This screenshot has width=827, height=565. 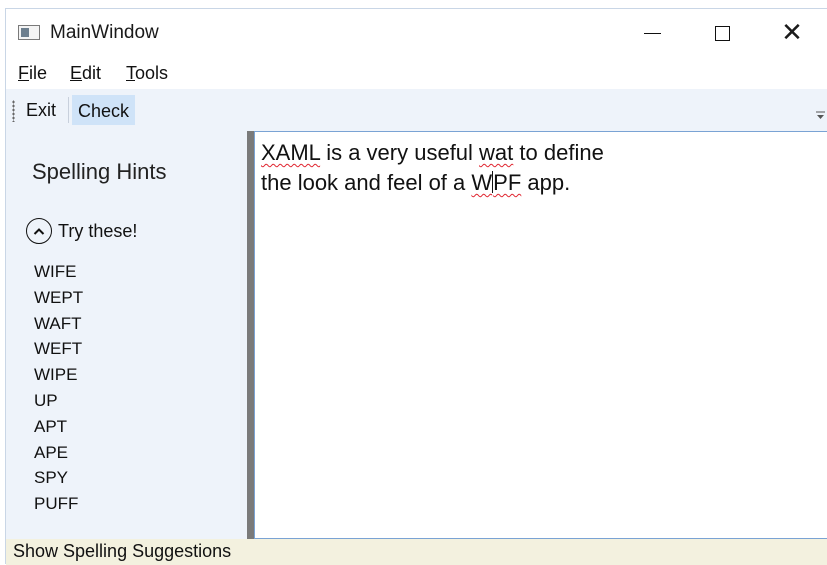 I want to click on maximize-icon, so click(x=722, y=33).